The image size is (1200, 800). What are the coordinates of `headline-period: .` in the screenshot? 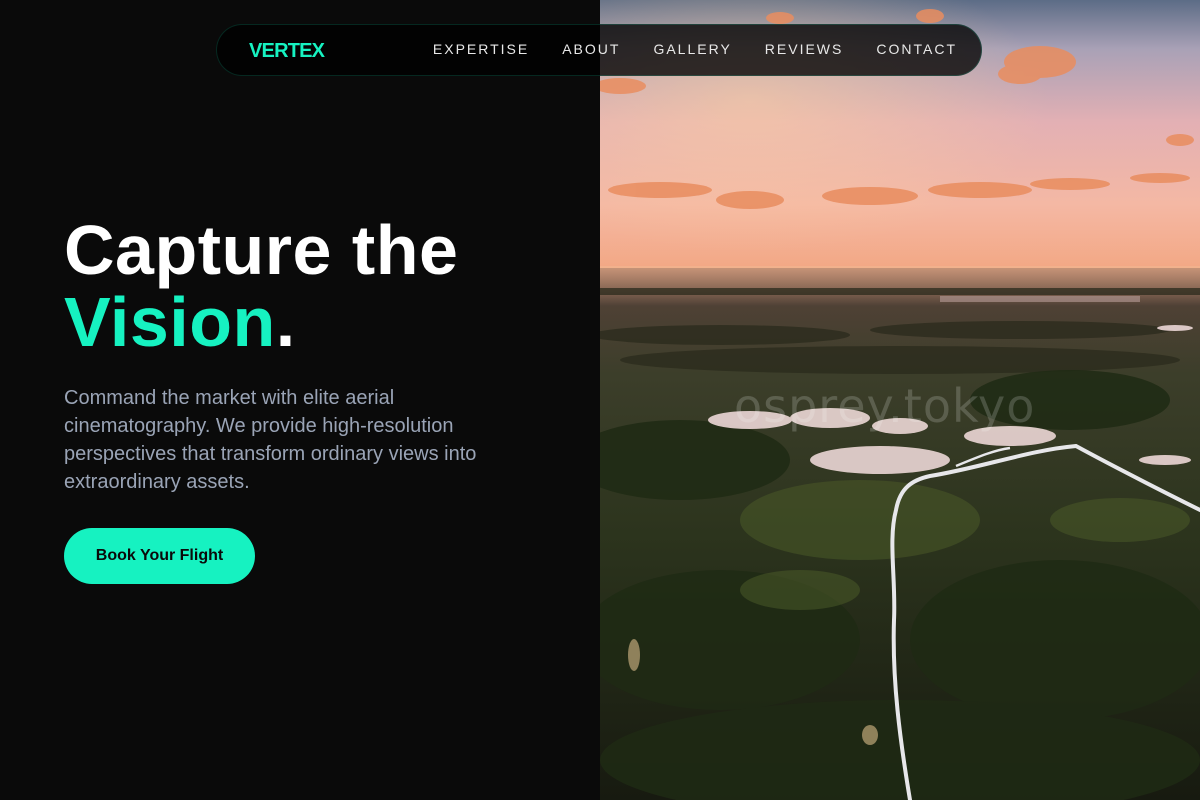 It's located at (285, 322).